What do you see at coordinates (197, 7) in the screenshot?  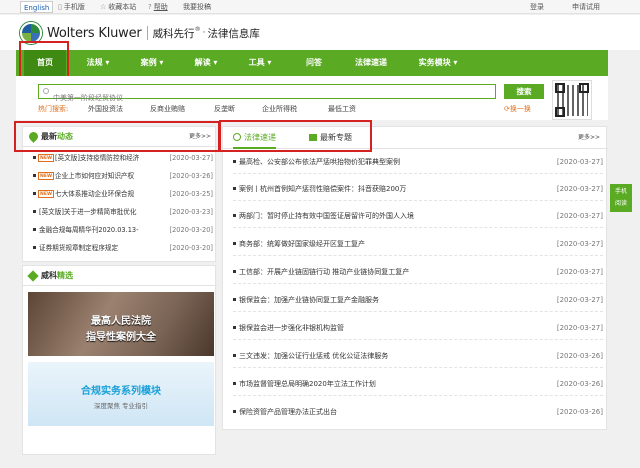 I see `submit-article-link: 我要投稿` at bounding box center [197, 7].